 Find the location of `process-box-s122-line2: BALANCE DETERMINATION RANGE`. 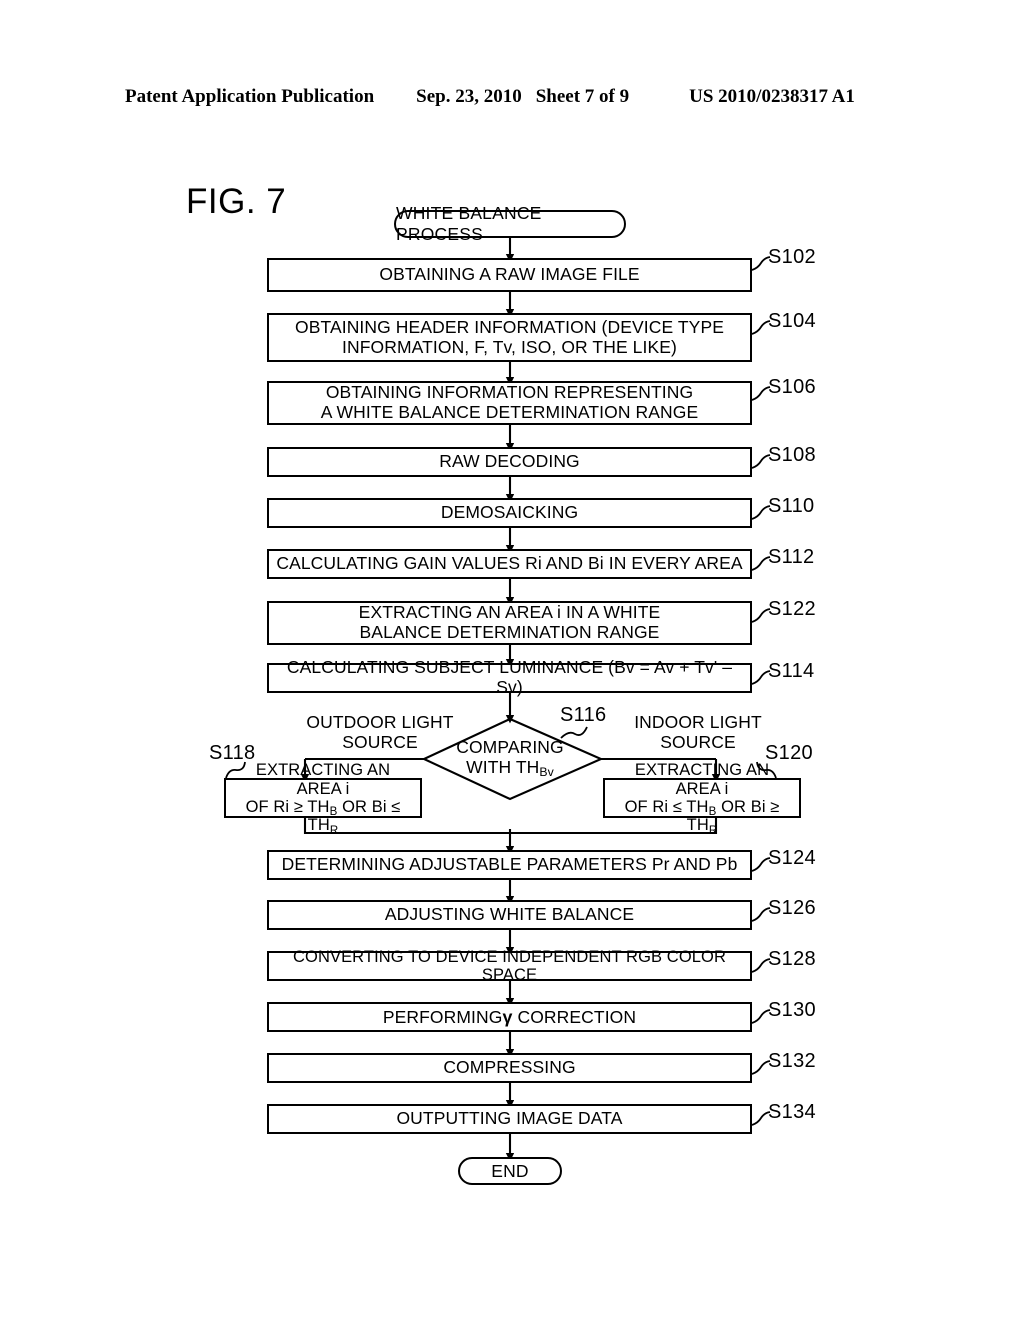

process-box-s122-line2: BALANCE DETERMINATION RANGE is located at coordinates (509, 632).